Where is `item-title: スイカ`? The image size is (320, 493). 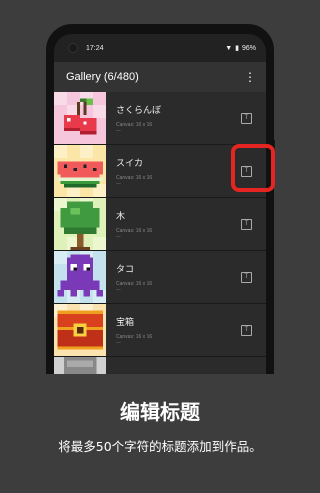
item-title: スイカ is located at coordinates (130, 163).